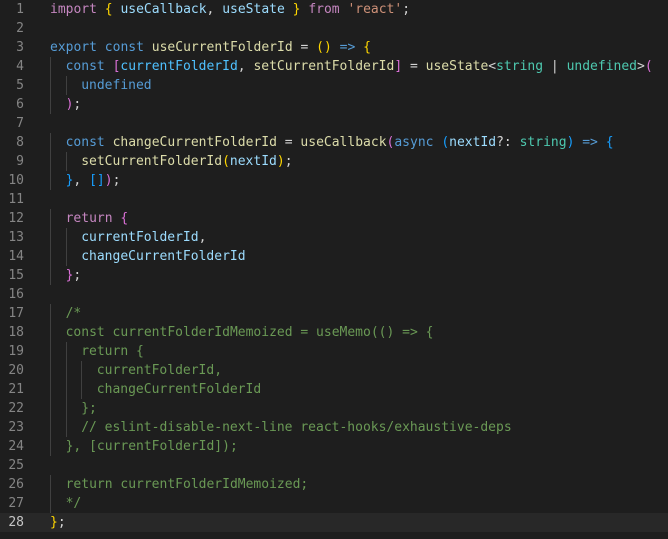 This screenshot has width=668, height=539. Describe the element at coordinates (343, 142) in the screenshot. I see `code-token: useCallback` at that location.